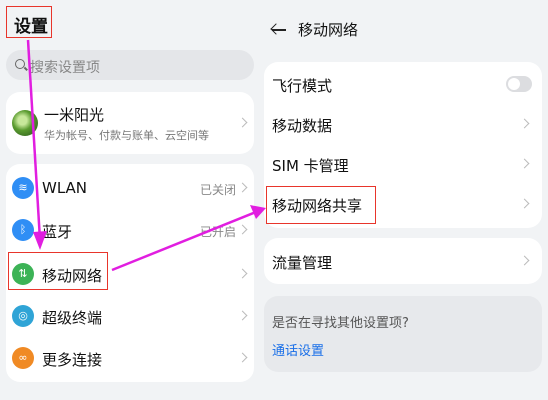 Image resolution: width=548 pixels, height=400 pixels. Describe the element at coordinates (23, 188) in the screenshot. I see `wifi-icon: ≋` at that location.